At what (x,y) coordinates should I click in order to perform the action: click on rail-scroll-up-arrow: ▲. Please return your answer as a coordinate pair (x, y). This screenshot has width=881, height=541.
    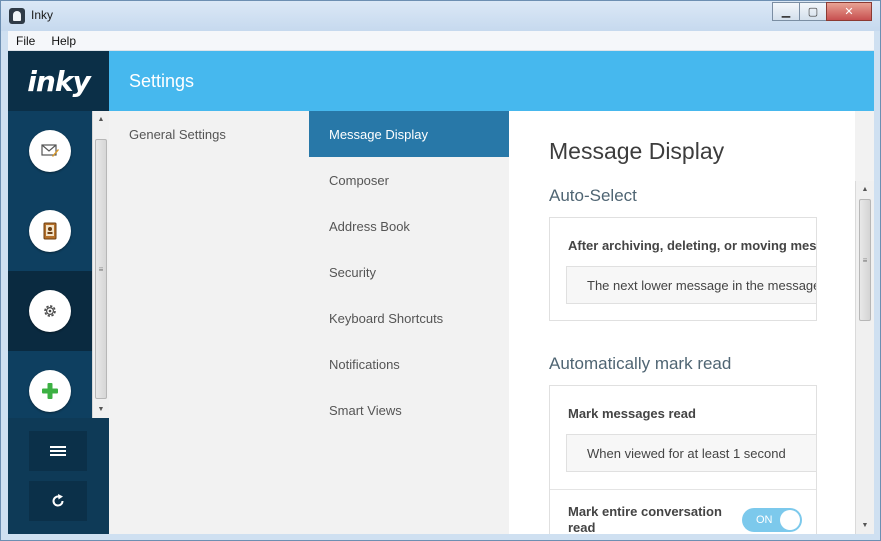
    Looking at the image, I should click on (101, 119).